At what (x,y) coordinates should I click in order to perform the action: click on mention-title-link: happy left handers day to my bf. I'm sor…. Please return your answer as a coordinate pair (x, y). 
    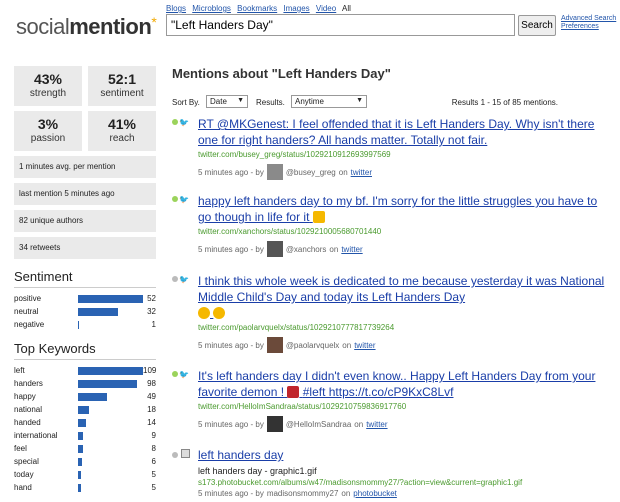
    Looking at the image, I should click on (405, 209).